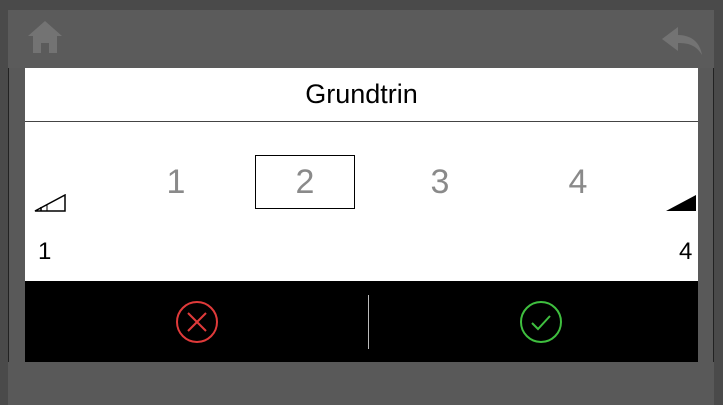 Image resolution: width=723 pixels, height=405 pixels. I want to click on dialog-title: Grundtrin, so click(361, 93).